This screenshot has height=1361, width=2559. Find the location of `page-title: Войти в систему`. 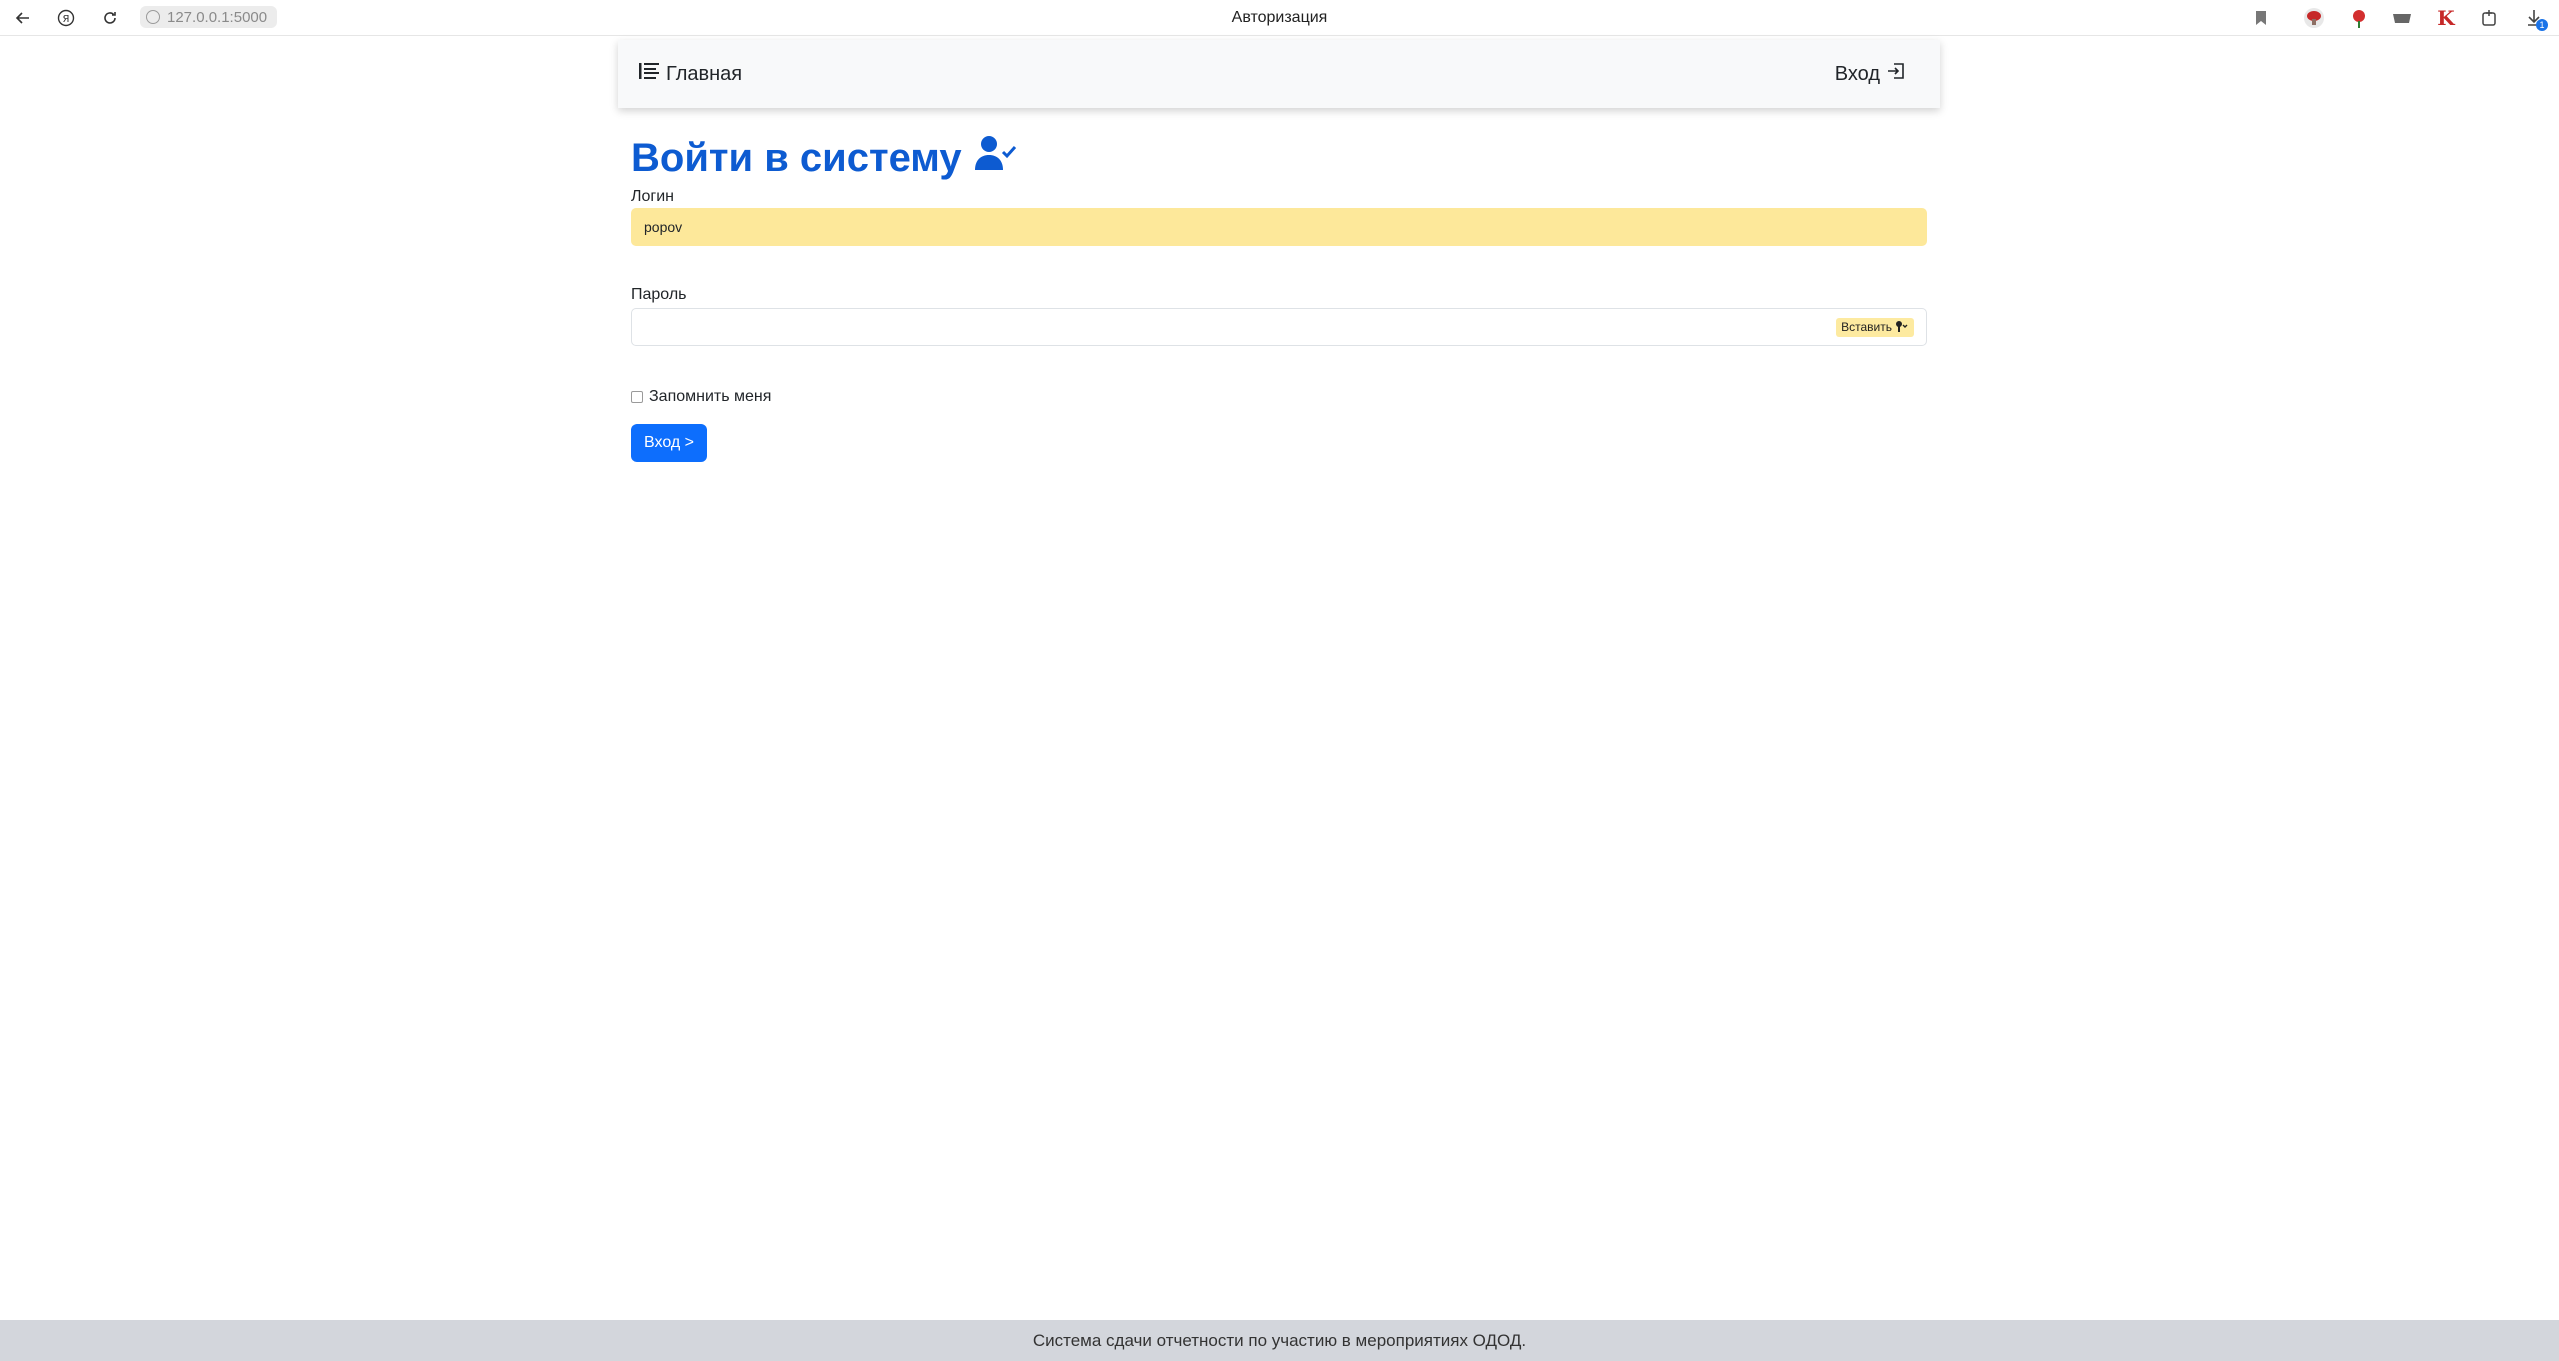

page-title: Войти в систему is located at coordinates (1279, 158).